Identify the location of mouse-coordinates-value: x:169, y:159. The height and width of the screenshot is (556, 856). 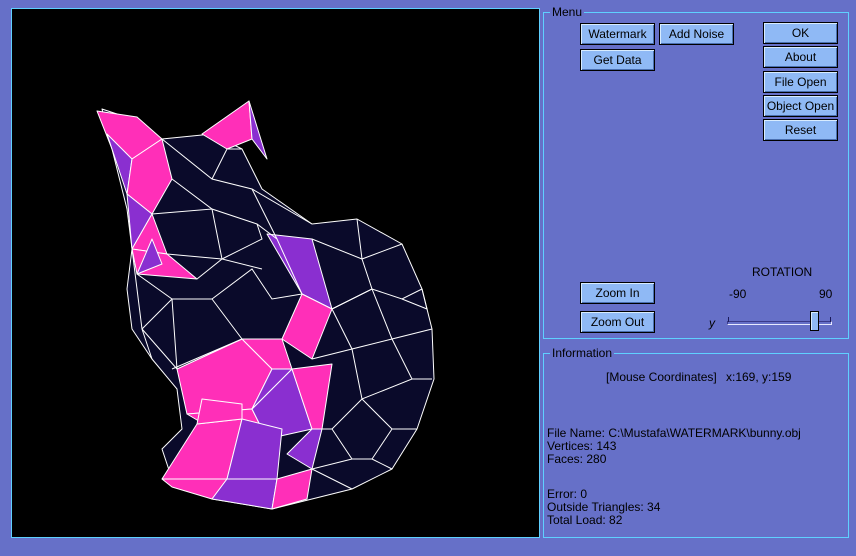
(759, 377).